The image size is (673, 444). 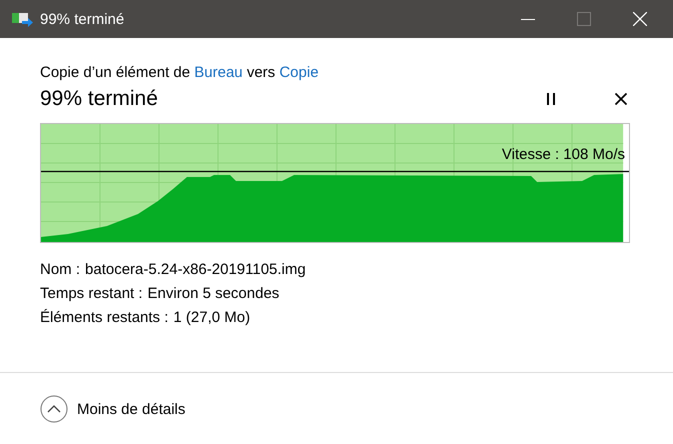 What do you see at coordinates (551, 99) in the screenshot?
I see `pause-icon` at bounding box center [551, 99].